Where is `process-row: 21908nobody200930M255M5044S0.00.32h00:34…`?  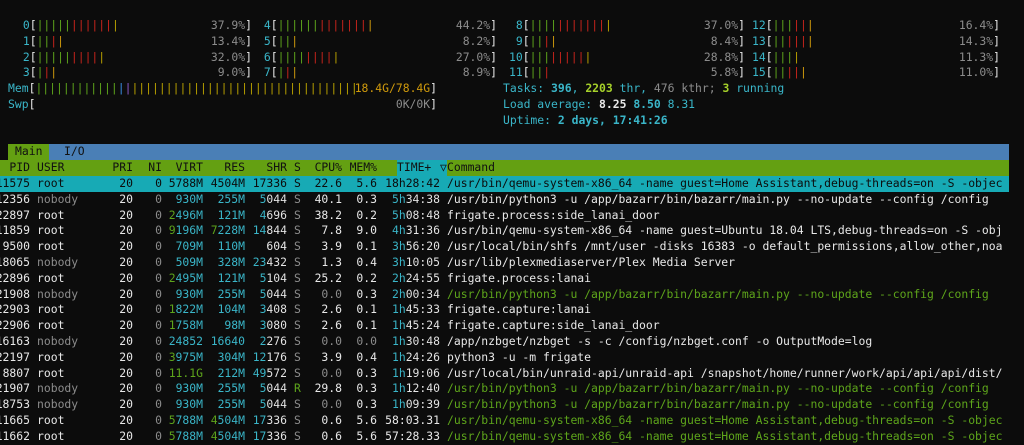 process-row: 21908nobody200930M255M5044S0.00.32h00:34… is located at coordinates (512, 295).